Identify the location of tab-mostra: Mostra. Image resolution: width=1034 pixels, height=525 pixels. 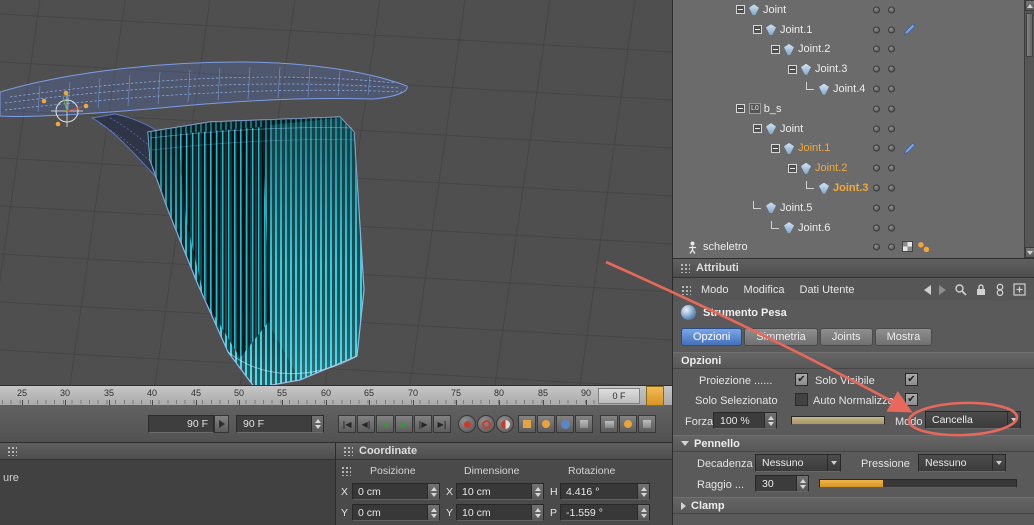
(903, 337).